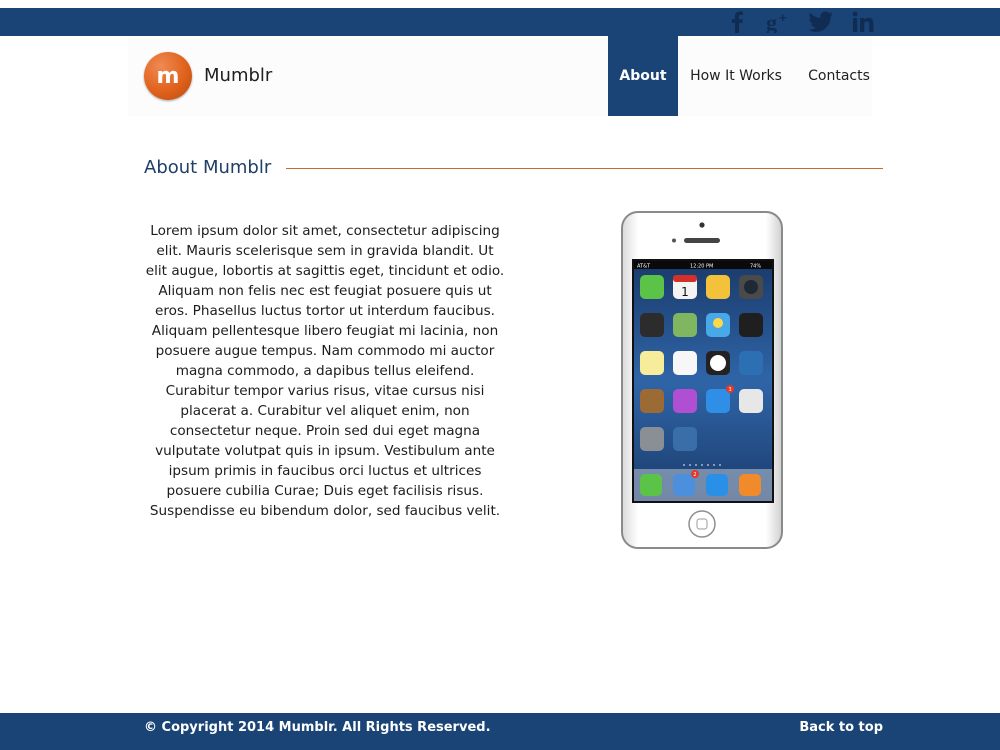  Describe the element at coordinates (821, 22) in the screenshot. I see `twitter-icon` at that location.